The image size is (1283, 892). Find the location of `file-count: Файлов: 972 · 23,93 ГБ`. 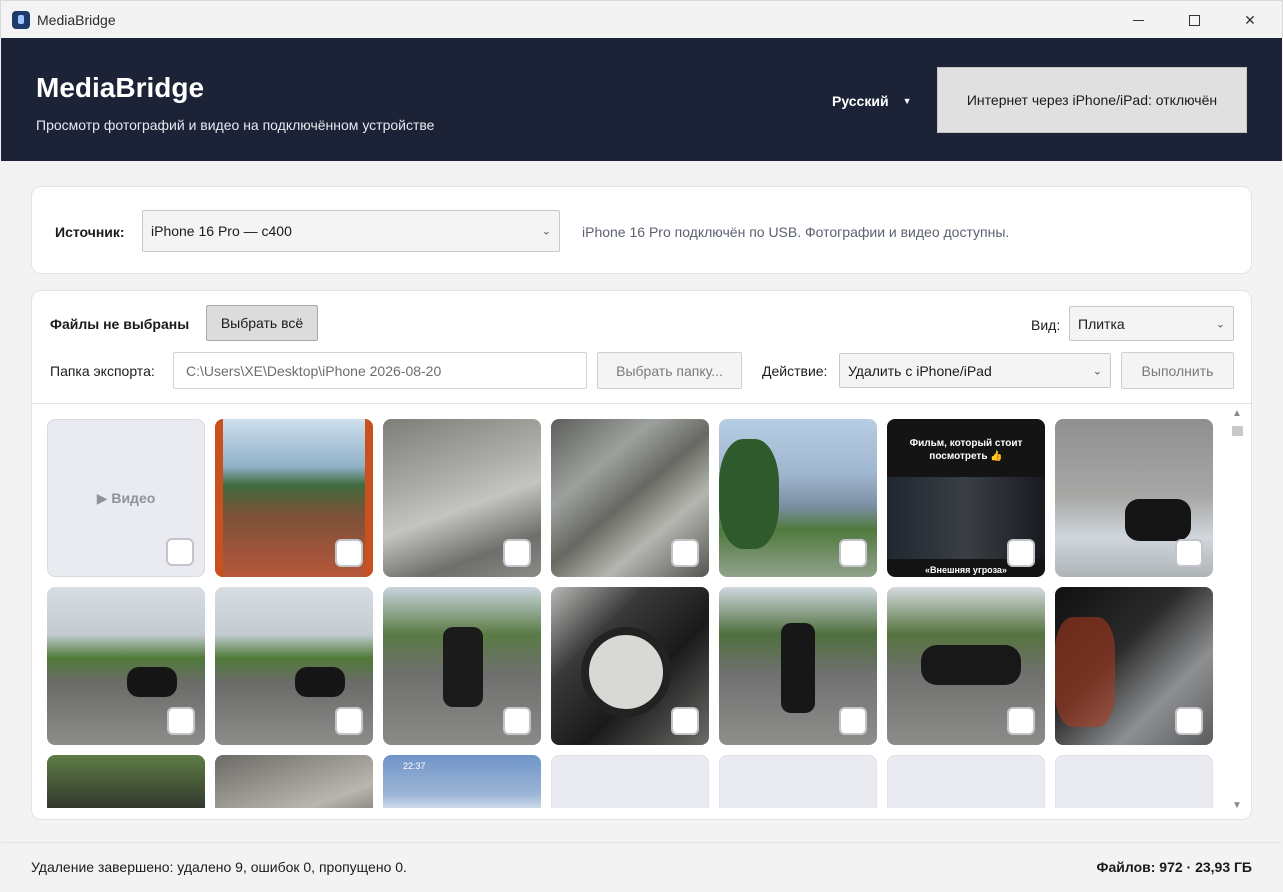

file-count: Файлов: 972 · 23,93 ГБ is located at coordinates (1174, 867).